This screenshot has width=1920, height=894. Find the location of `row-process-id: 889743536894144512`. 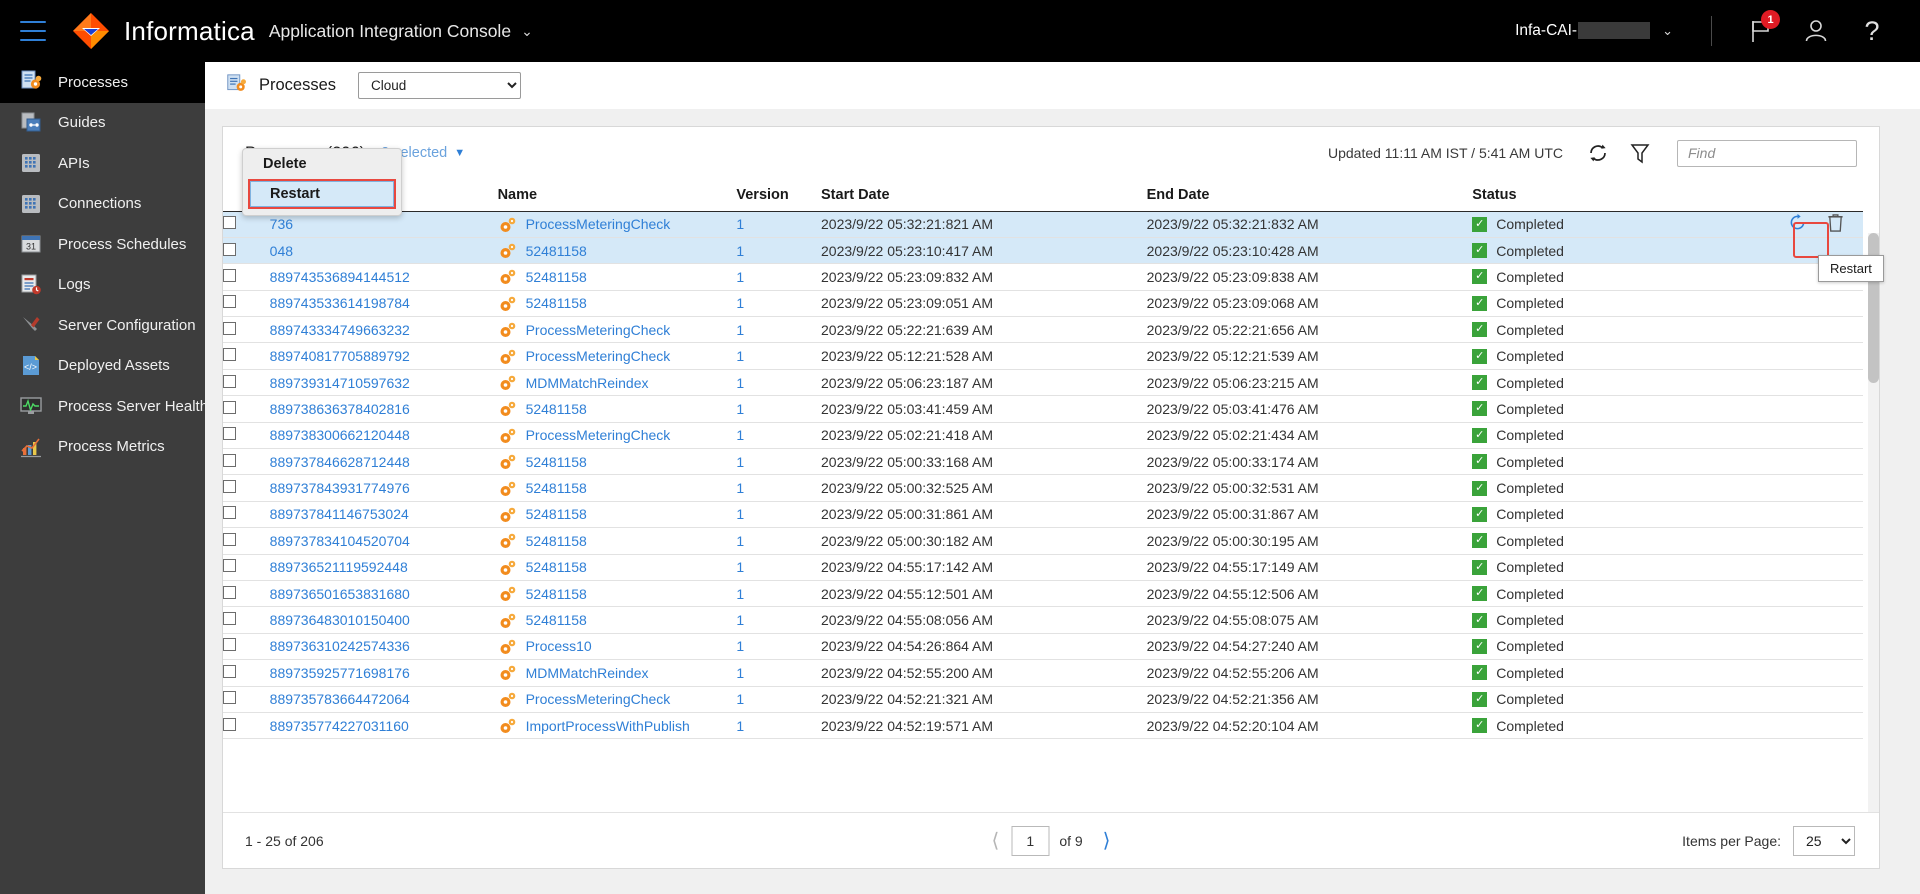

row-process-id: 889743536894144512 is located at coordinates (383, 277).